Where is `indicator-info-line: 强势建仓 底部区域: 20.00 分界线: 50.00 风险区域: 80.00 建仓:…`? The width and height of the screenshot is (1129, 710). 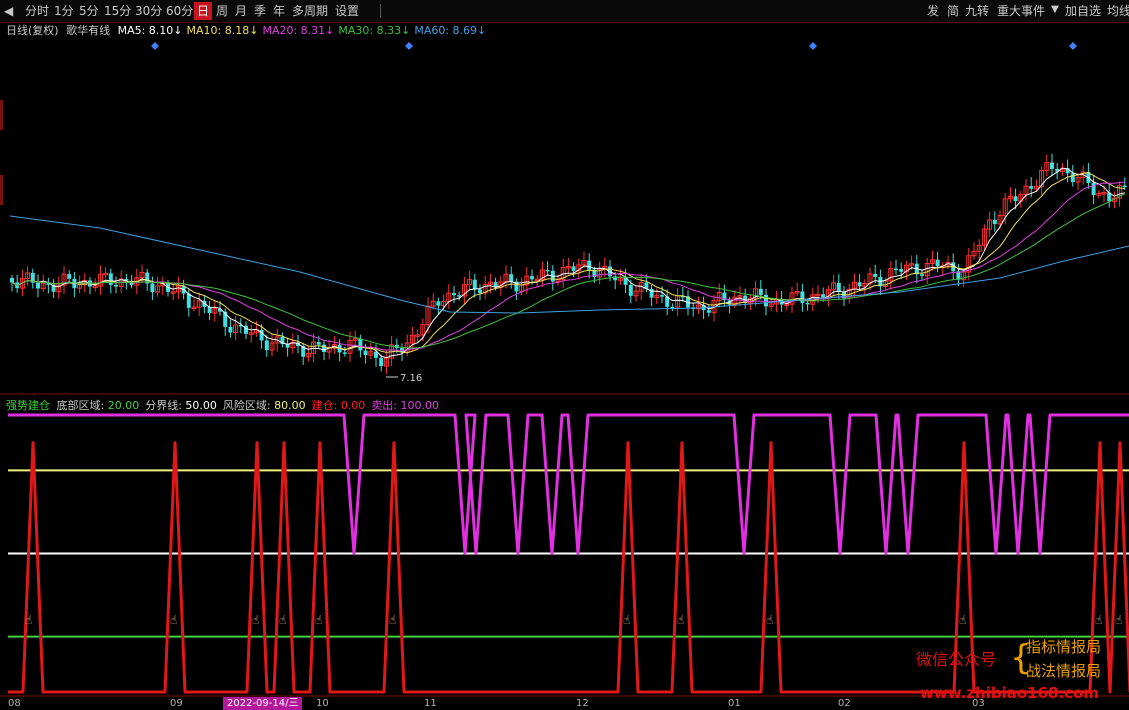 indicator-info-line: 强势建仓 底部区域: 20.00 分界线: 50.00 风险区域: 80.00 建仓:… is located at coordinates (227, 406).